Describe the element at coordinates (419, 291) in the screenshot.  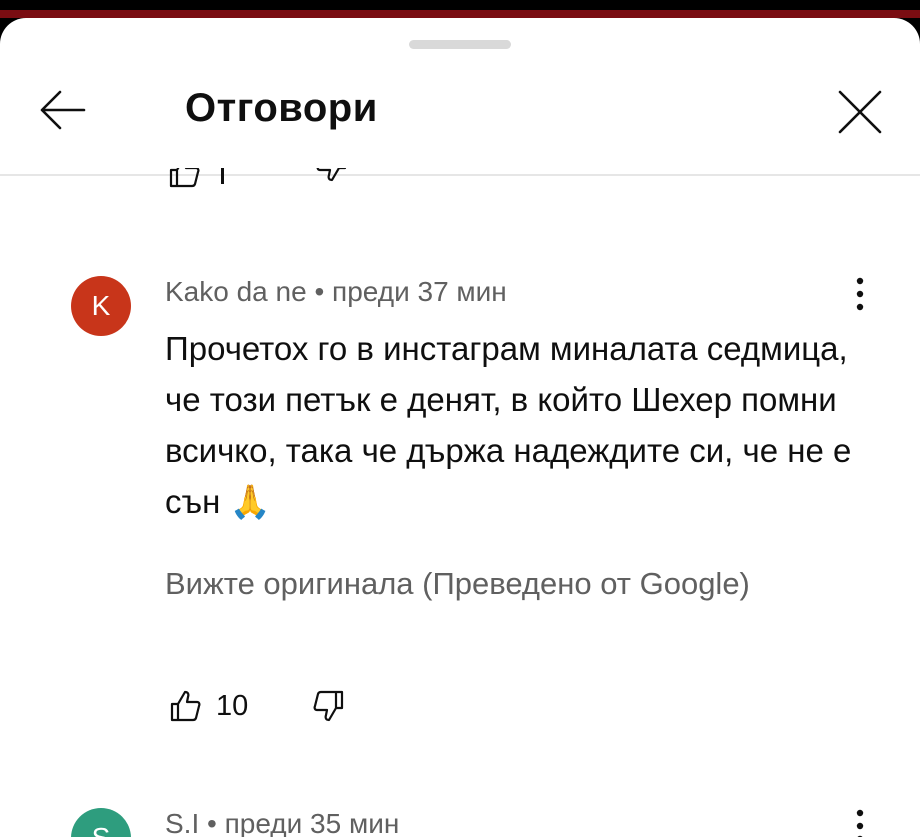
I see `comment-time: преди 37 мин` at that location.